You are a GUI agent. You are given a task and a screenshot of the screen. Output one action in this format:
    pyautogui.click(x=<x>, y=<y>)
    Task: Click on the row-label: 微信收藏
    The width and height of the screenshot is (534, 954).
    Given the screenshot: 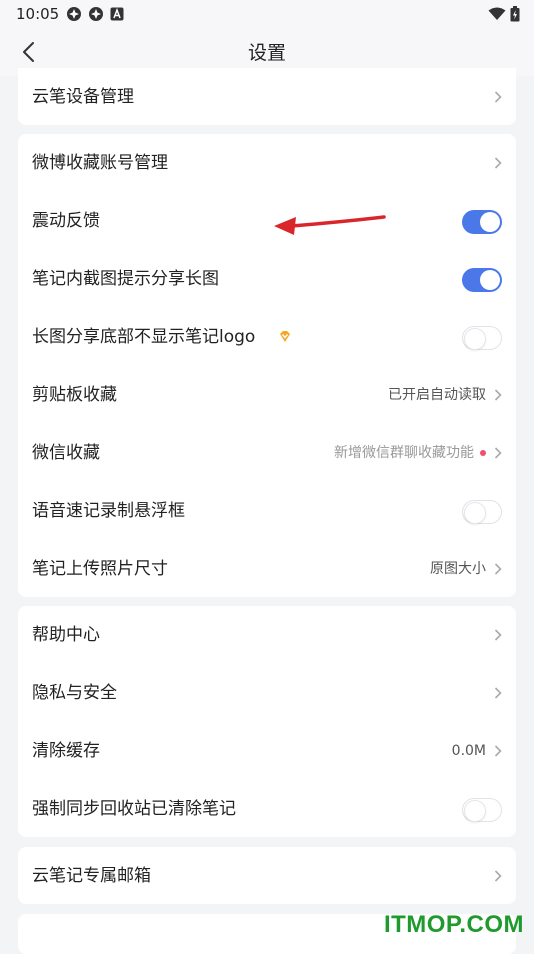 What is the action you would take?
    pyautogui.click(x=66, y=453)
    